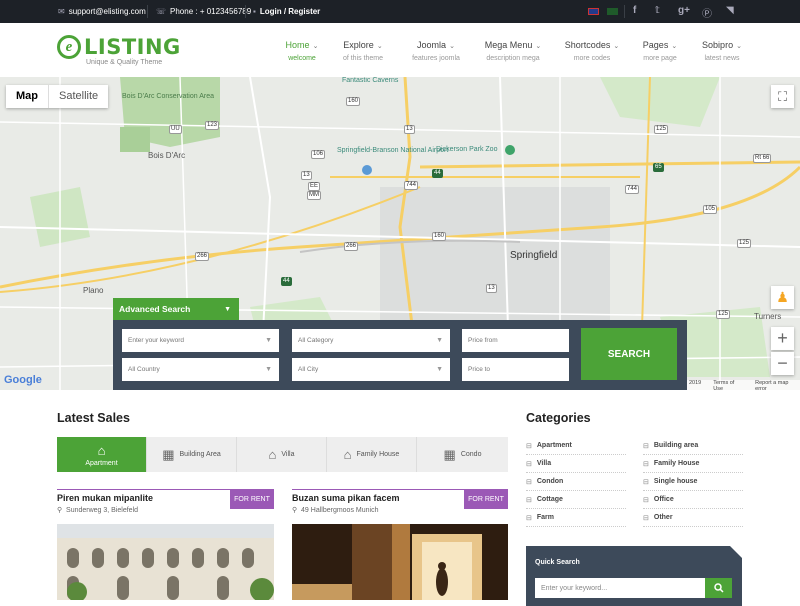 Image resolution: width=800 pixels, height=606 pixels. I want to click on price-from-input: Price from, so click(515, 340).